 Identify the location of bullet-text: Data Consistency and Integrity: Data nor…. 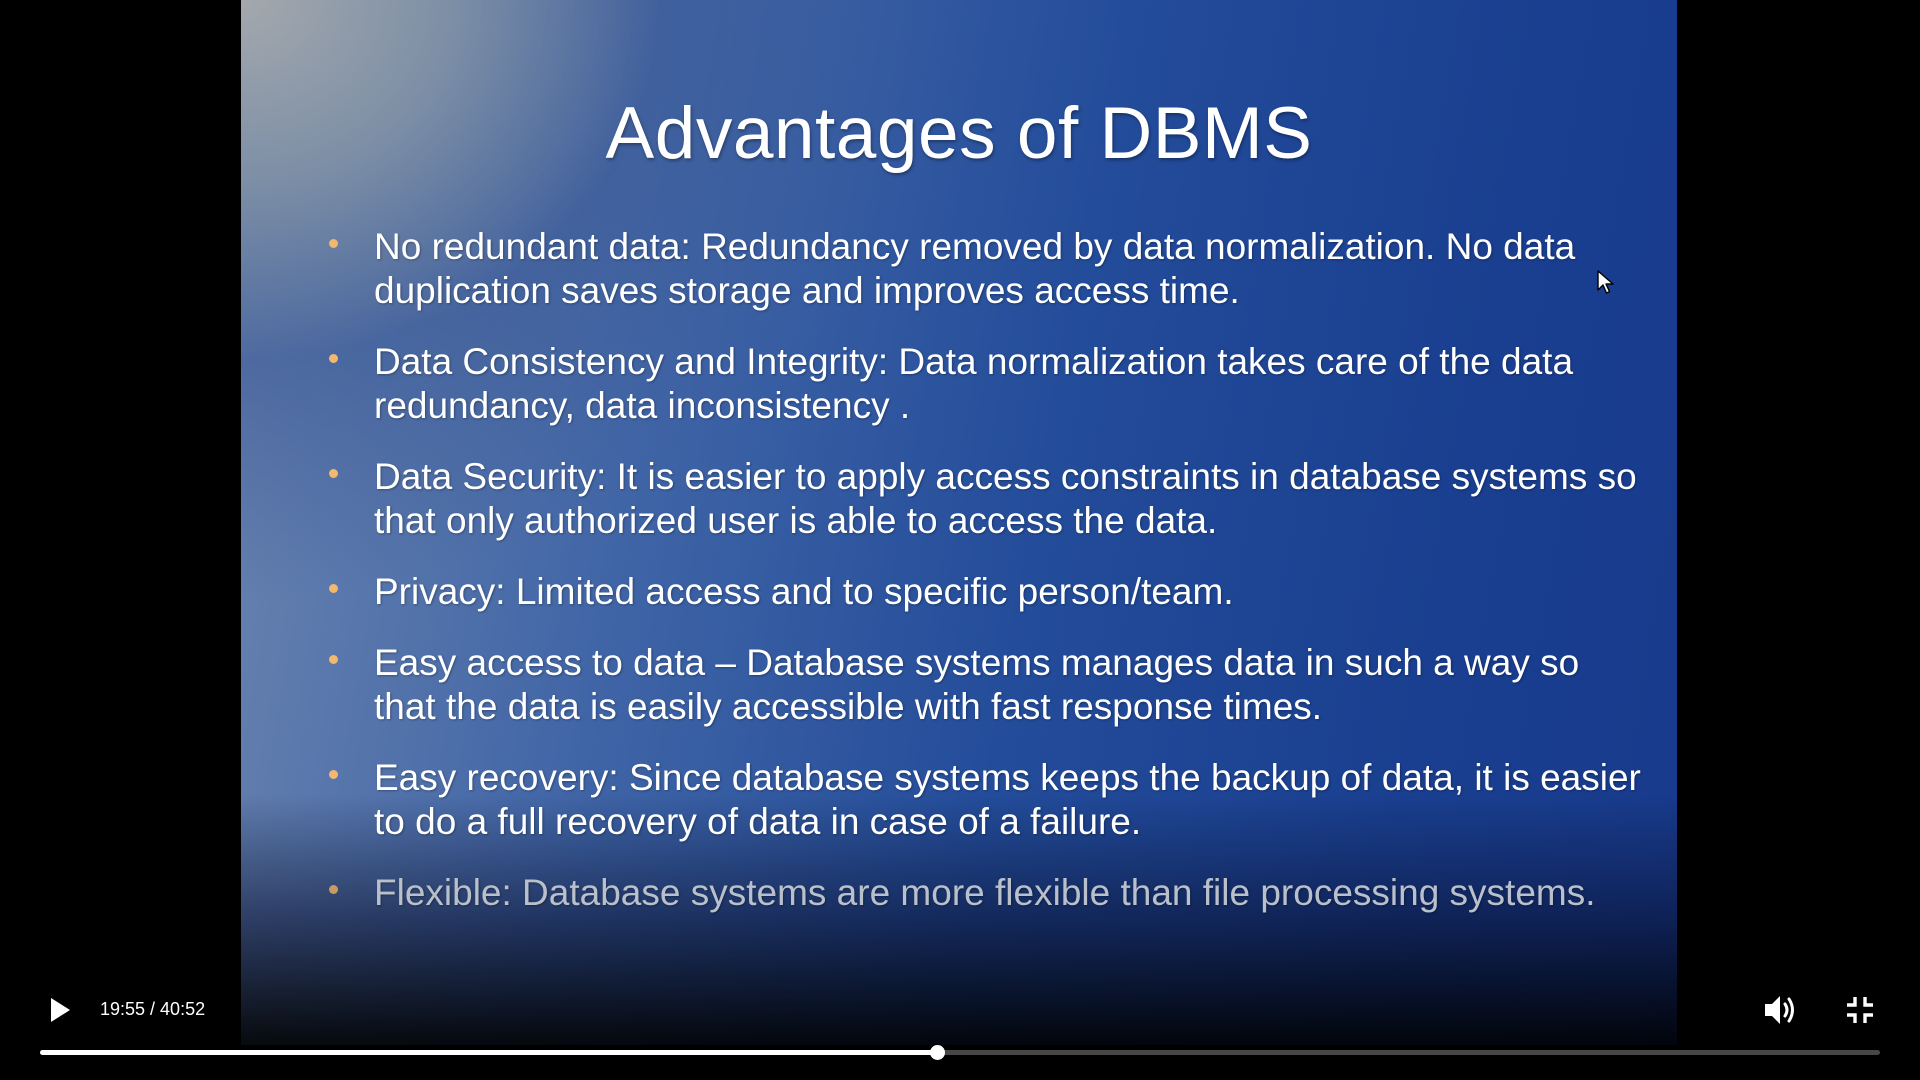
(974, 383).